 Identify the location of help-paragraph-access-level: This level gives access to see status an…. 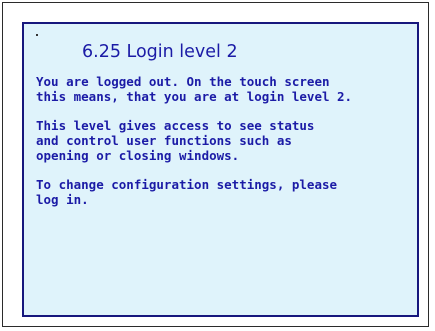
(175, 140).